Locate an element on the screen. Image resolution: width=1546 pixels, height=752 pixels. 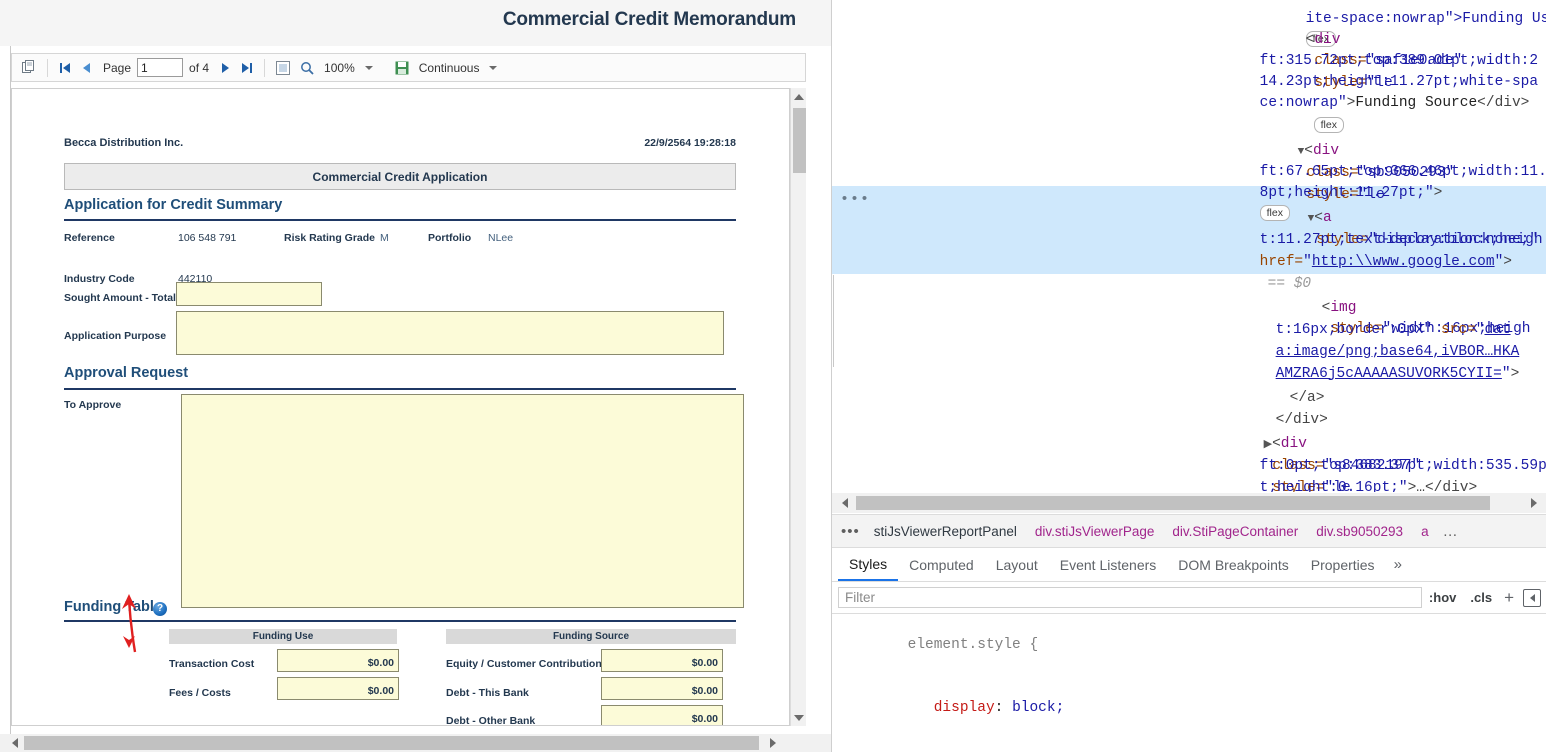
document-banner-label: Commercial Credit Application is located at coordinates (400, 176).